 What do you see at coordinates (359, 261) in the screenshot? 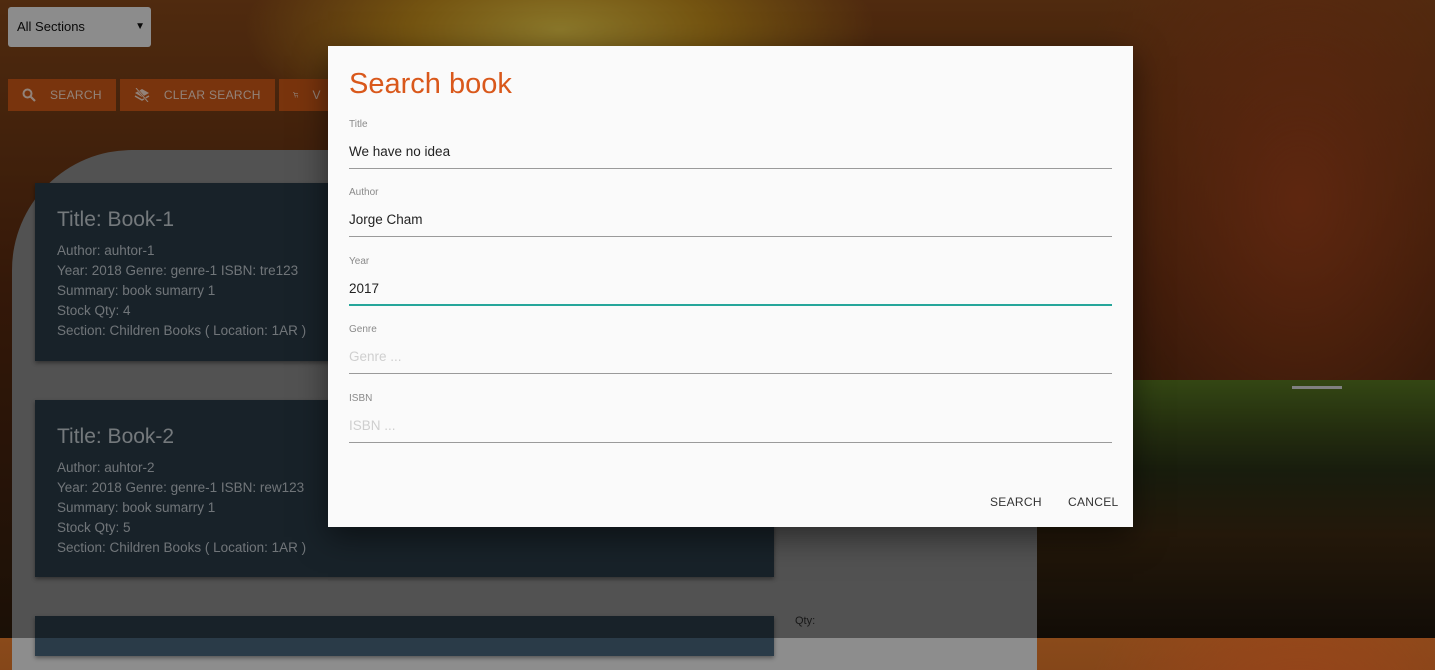
I see `year-field-label: Year` at bounding box center [359, 261].